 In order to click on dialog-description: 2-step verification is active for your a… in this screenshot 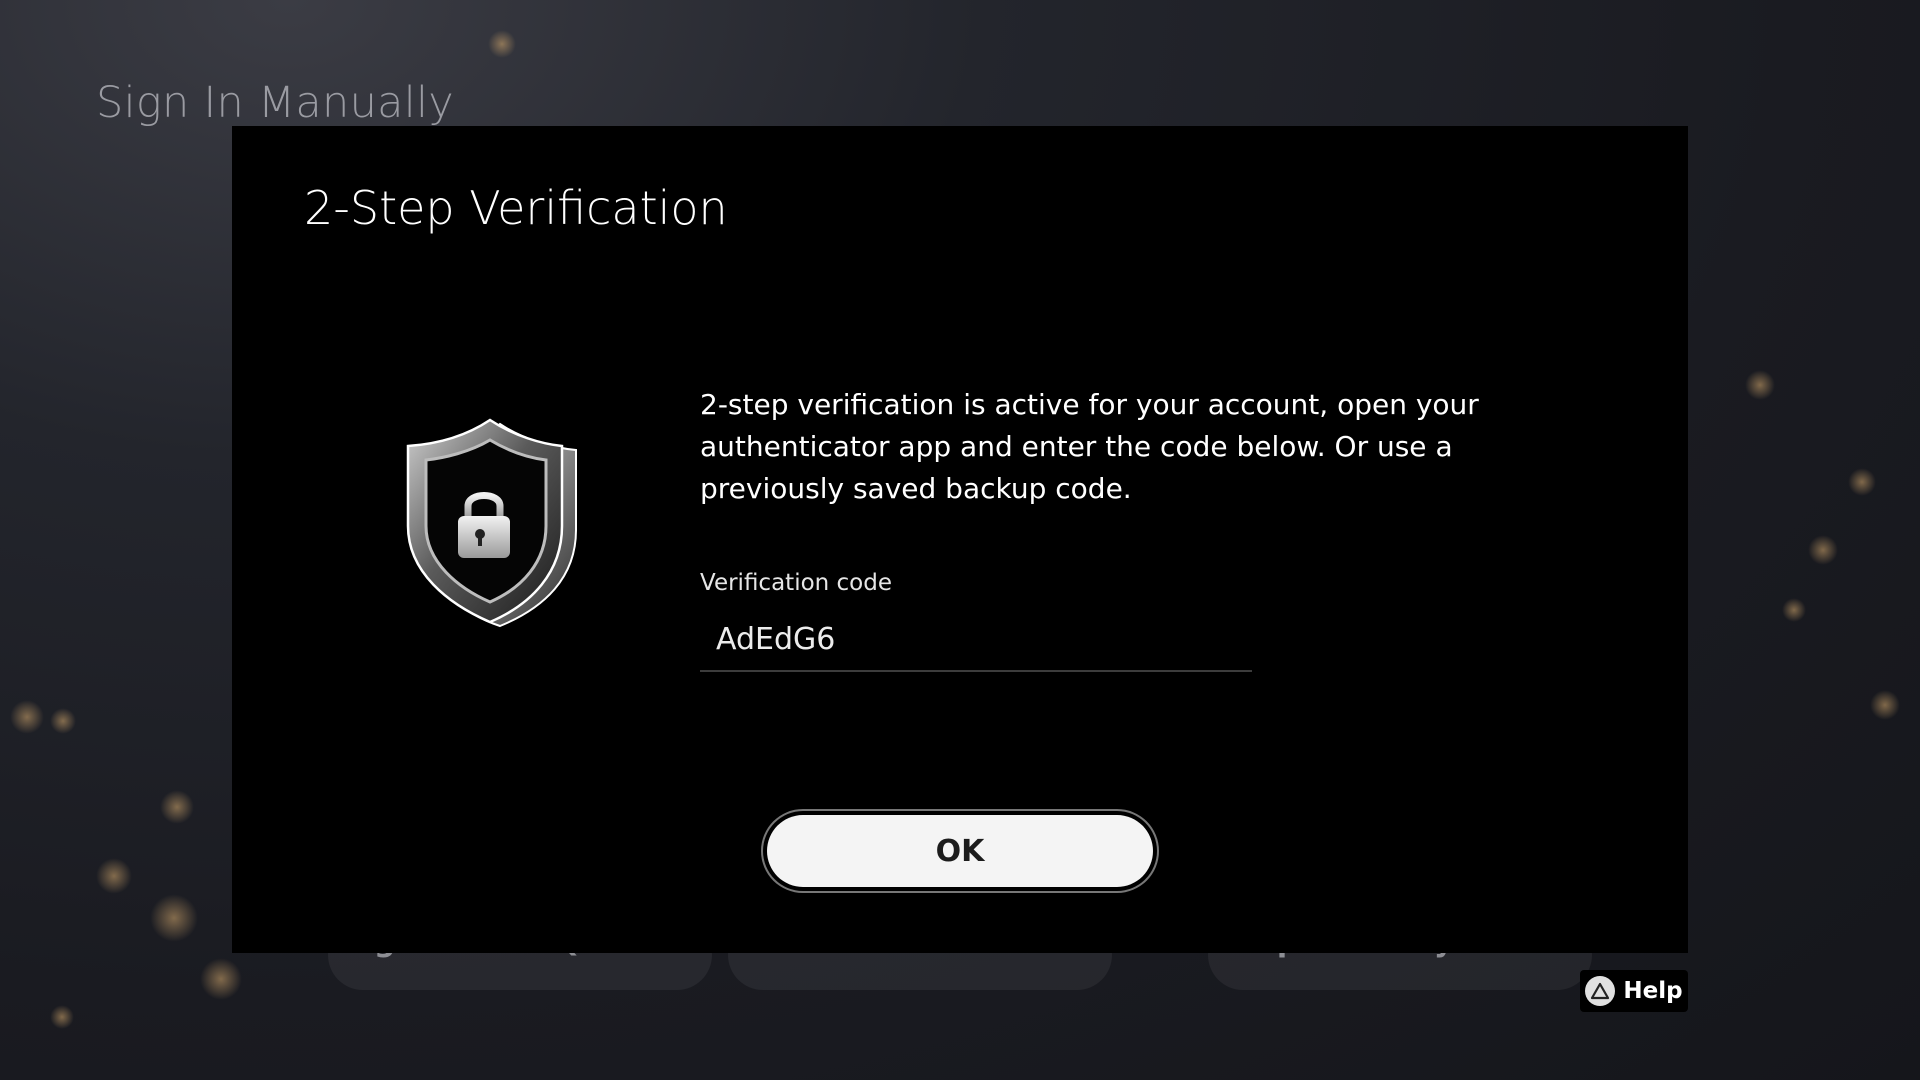, I will do `click(1089, 446)`.